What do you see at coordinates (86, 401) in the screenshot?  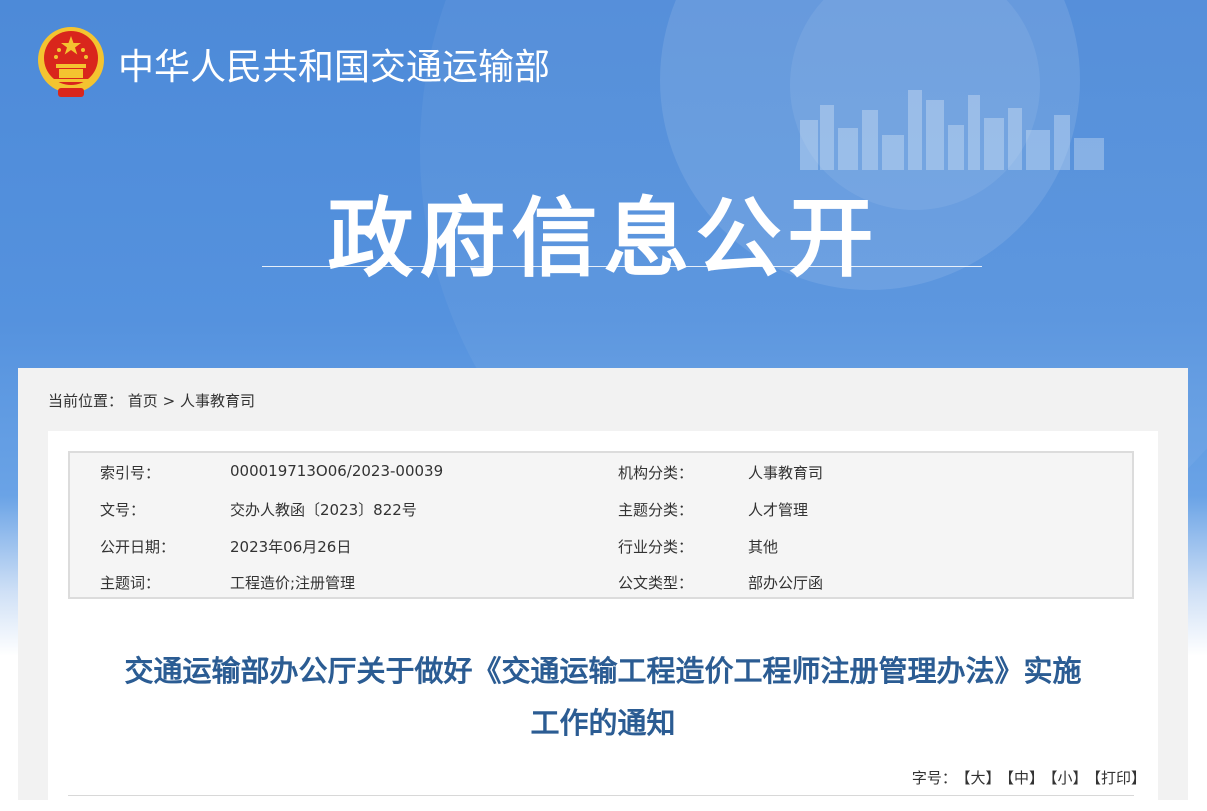 I see `breadcrumb-prefix: 当前位置：` at bounding box center [86, 401].